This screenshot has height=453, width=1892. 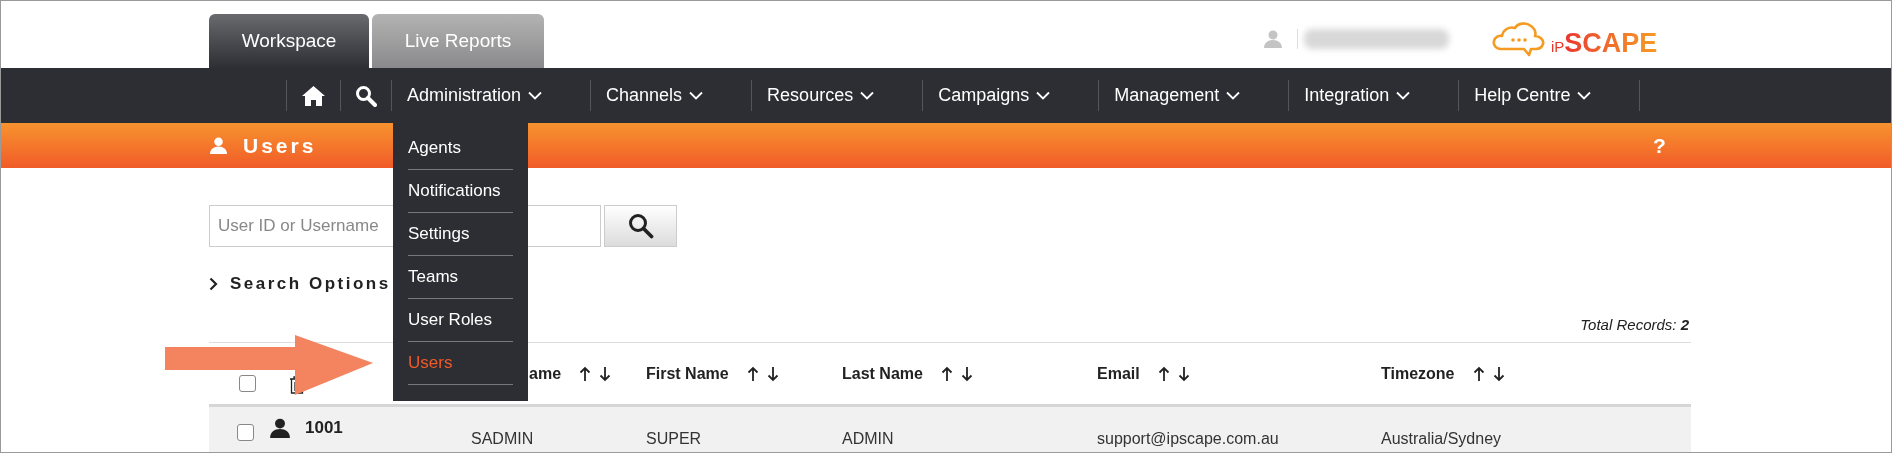 What do you see at coordinates (324, 428) in the screenshot?
I see `table-cell-text: 1001` at bounding box center [324, 428].